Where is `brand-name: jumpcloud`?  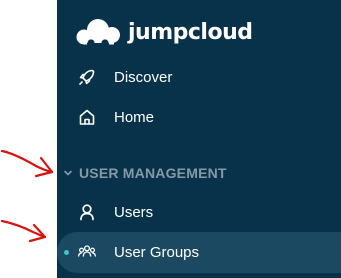 brand-name: jumpcloud is located at coordinates (190, 32).